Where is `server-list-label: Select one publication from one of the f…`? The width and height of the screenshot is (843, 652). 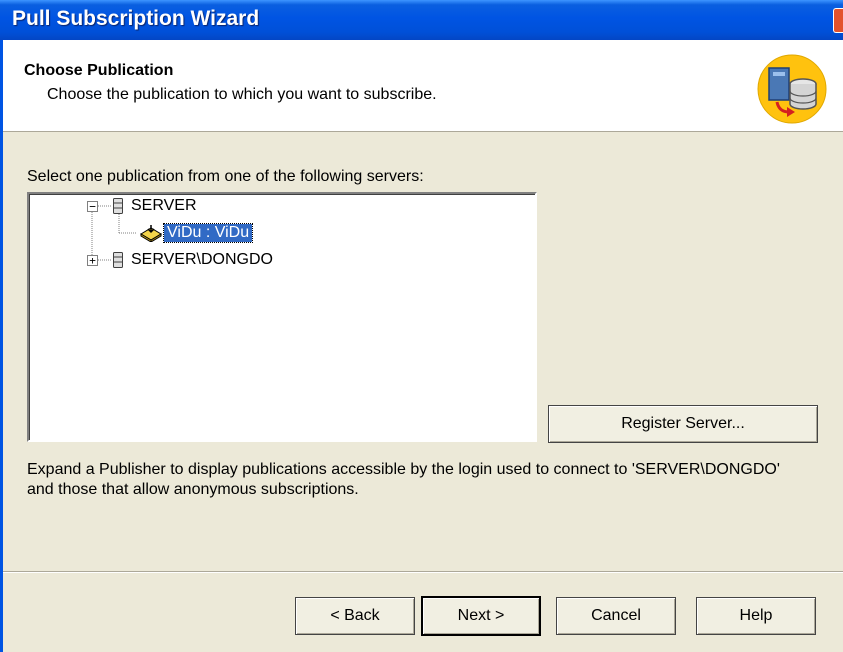
server-list-label: Select one publication from one of the f… is located at coordinates (225, 176).